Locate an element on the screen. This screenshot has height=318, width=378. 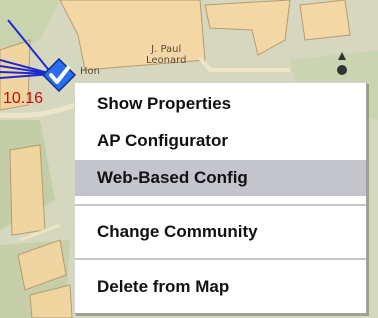
ap-ip-label: 10.16 is located at coordinates (23, 98).